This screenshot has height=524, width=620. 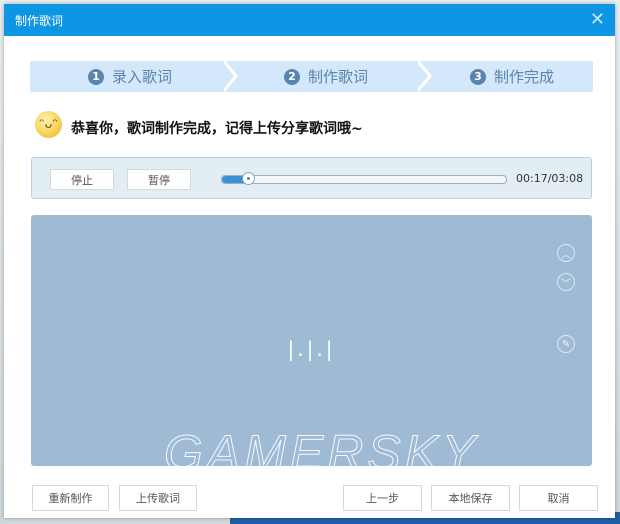 What do you see at coordinates (70, 498) in the screenshot?
I see `redo-button: 重新制作` at bounding box center [70, 498].